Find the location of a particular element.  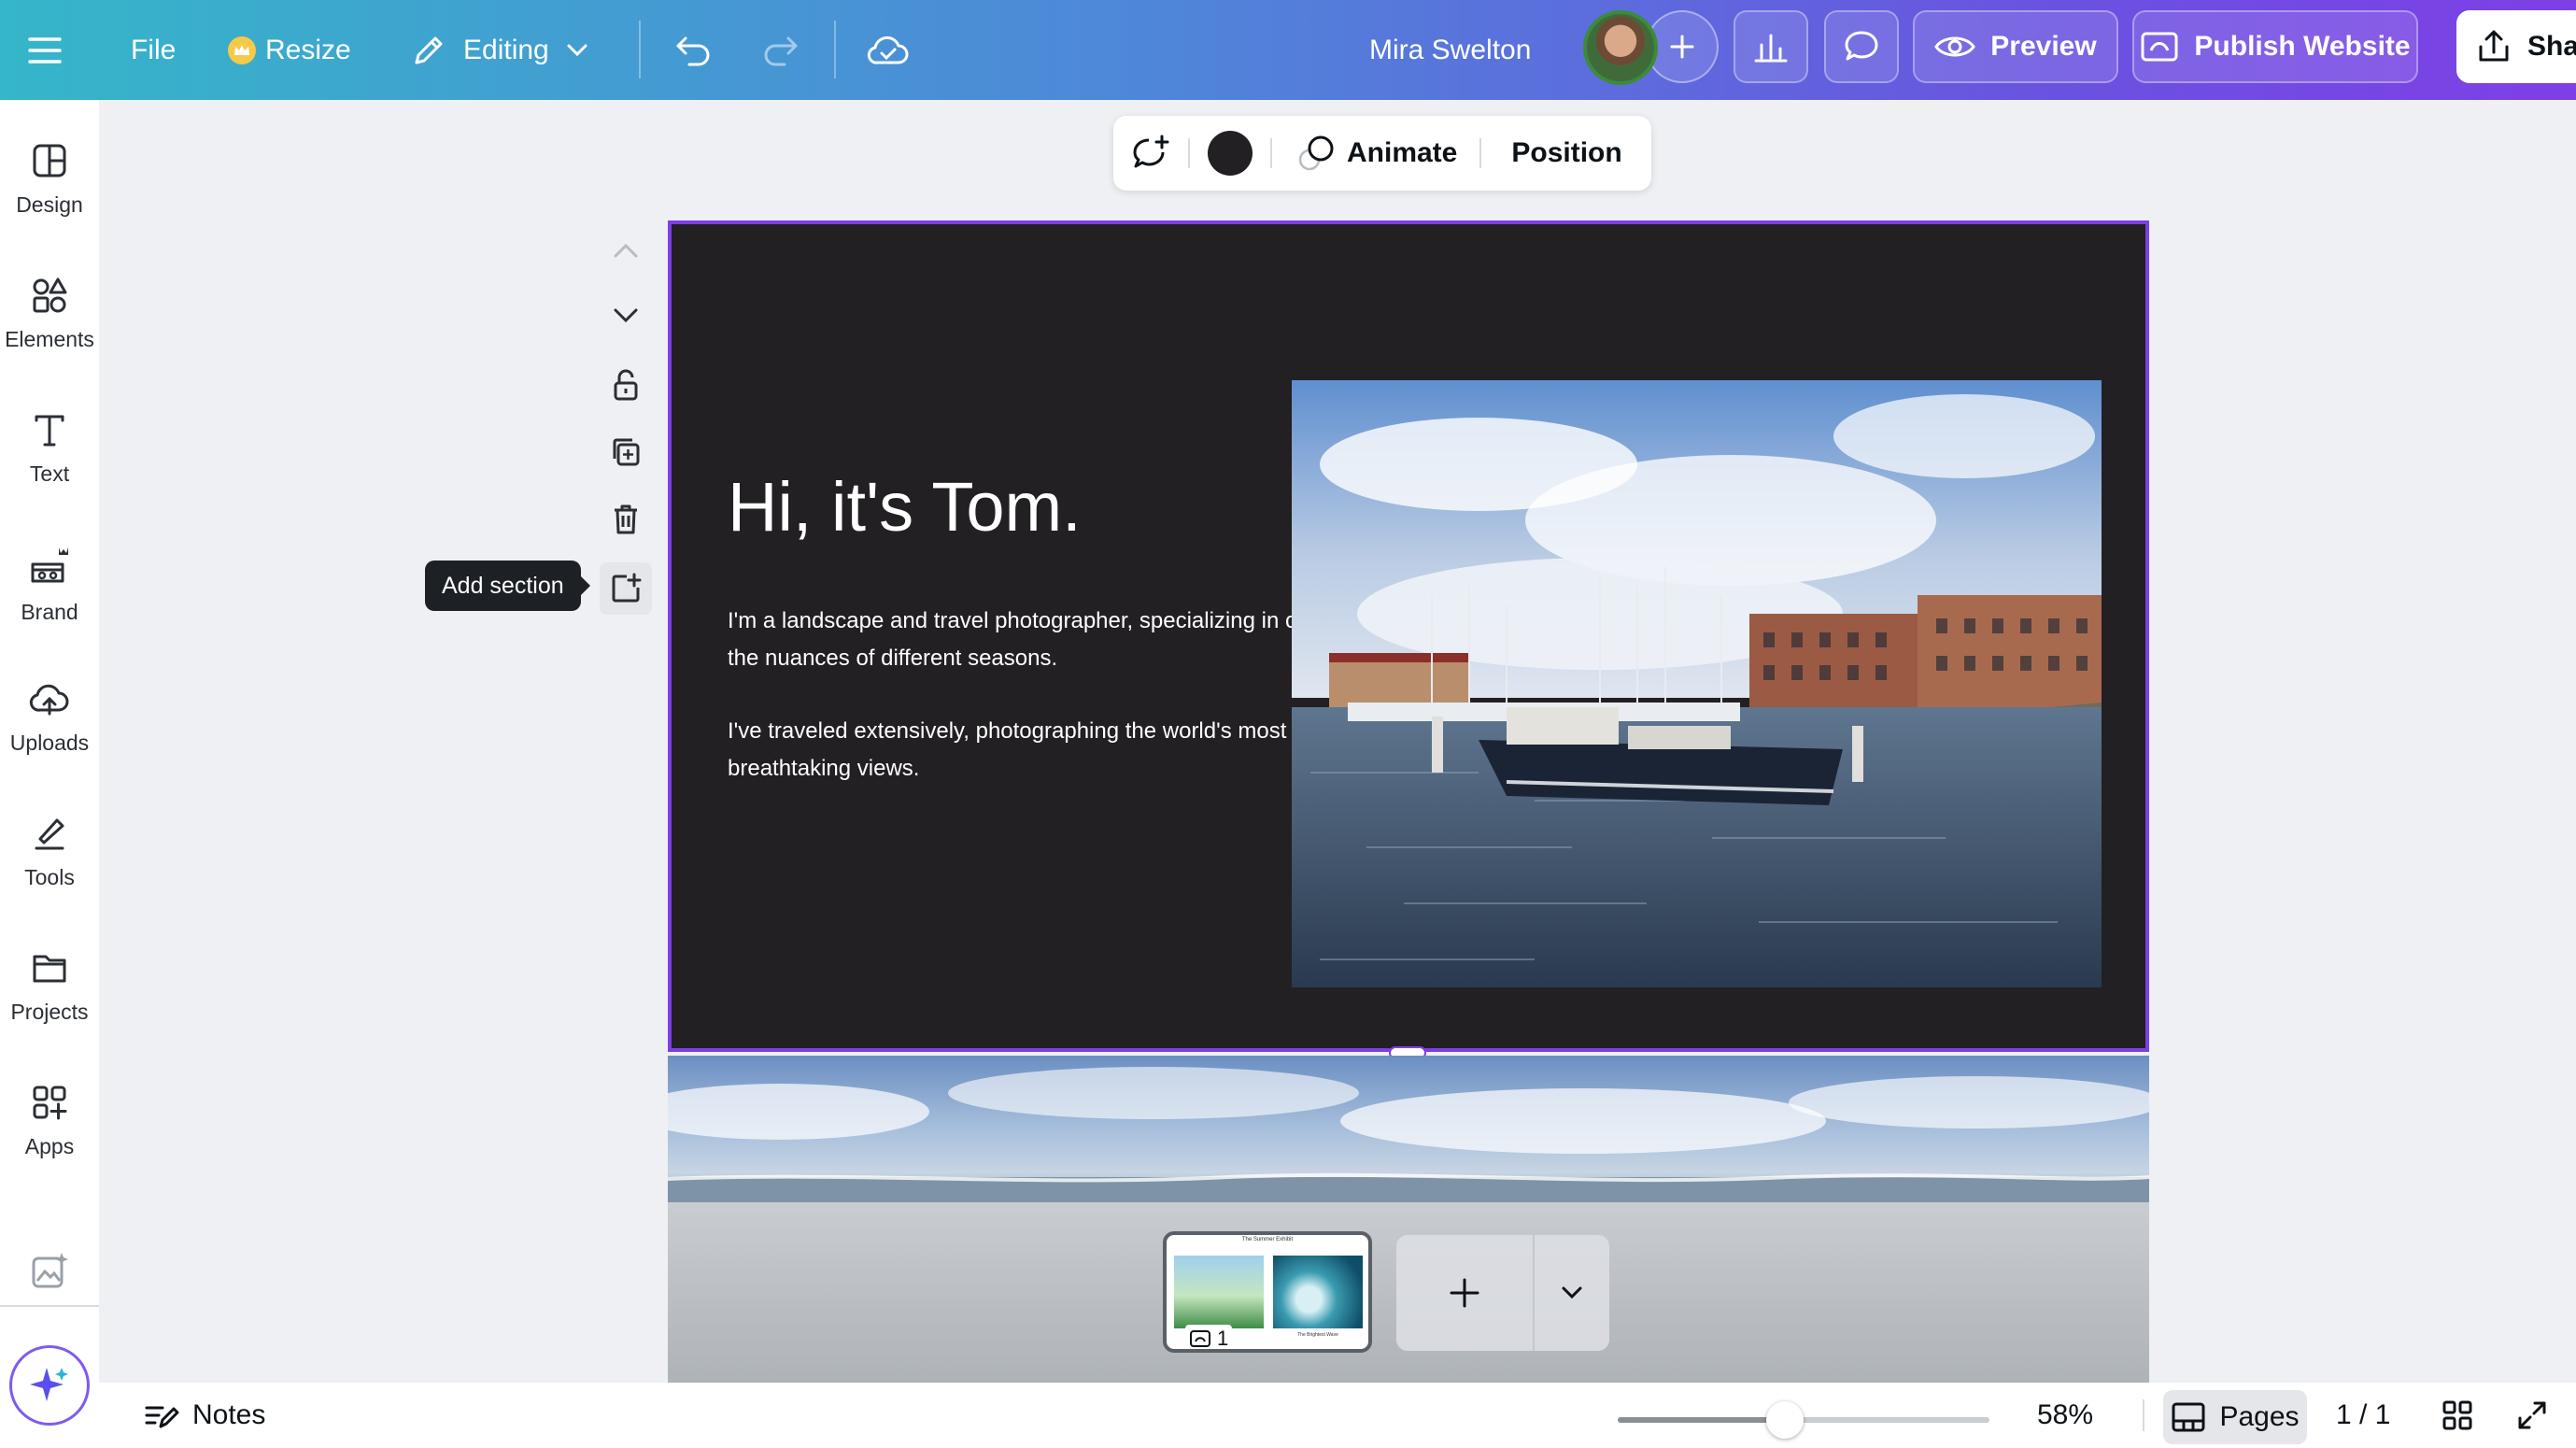

background-color-button is located at coordinates (1230, 154).